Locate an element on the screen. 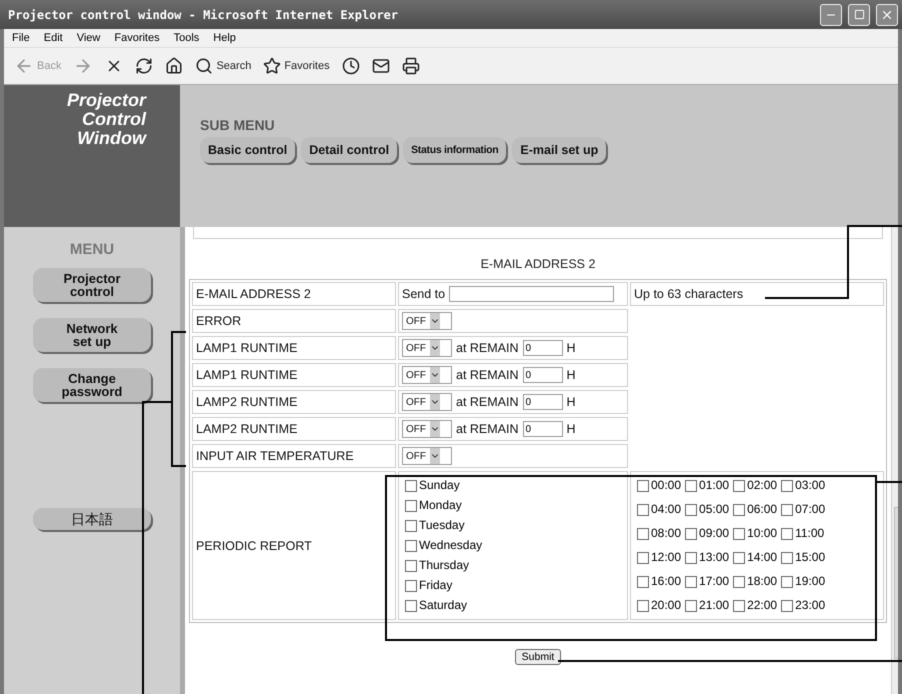 This screenshot has height=694, width=902. menu-title: MENU is located at coordinates (92, 249).